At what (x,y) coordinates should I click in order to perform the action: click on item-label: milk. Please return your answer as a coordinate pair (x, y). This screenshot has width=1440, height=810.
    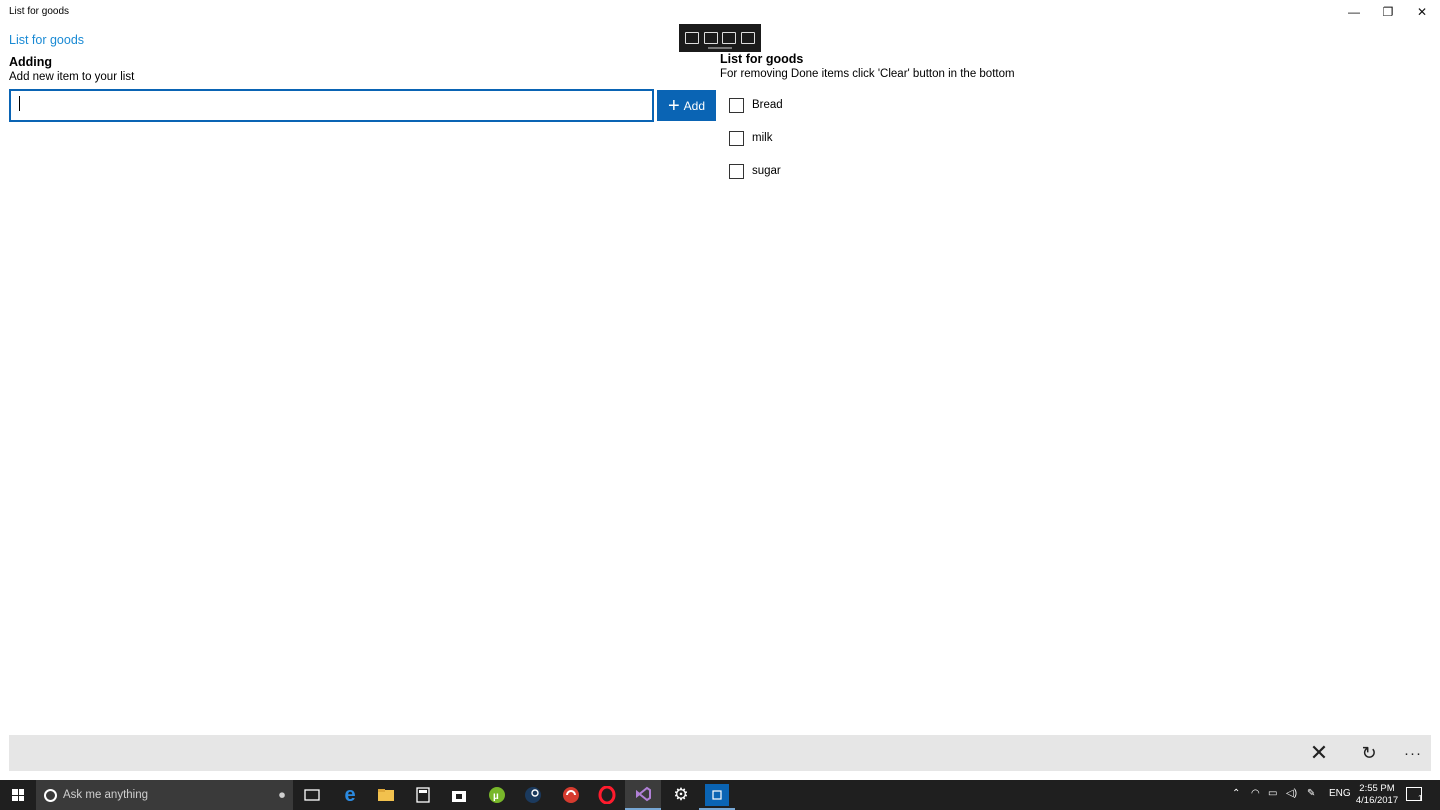
    Looking at the image, I should click on (762, 138).